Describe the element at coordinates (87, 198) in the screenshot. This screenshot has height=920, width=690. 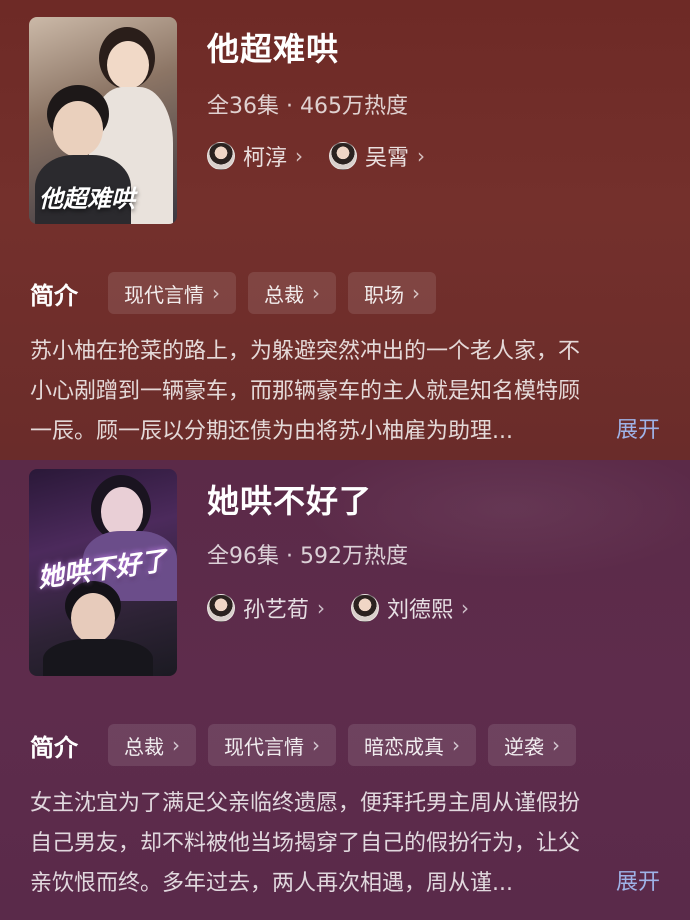
I see `poster-title-art: 他超难哄` at that location.